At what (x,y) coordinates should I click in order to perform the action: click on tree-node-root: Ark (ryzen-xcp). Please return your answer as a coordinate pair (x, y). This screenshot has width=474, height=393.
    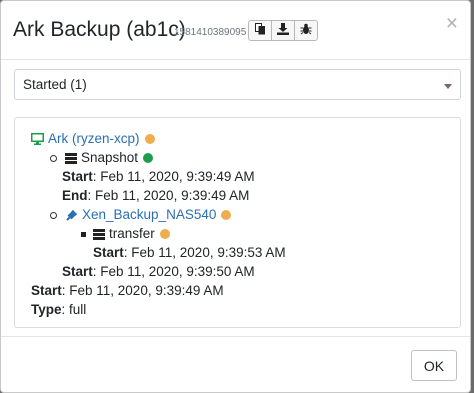
    Looking at the image, I should click on (93, 139).